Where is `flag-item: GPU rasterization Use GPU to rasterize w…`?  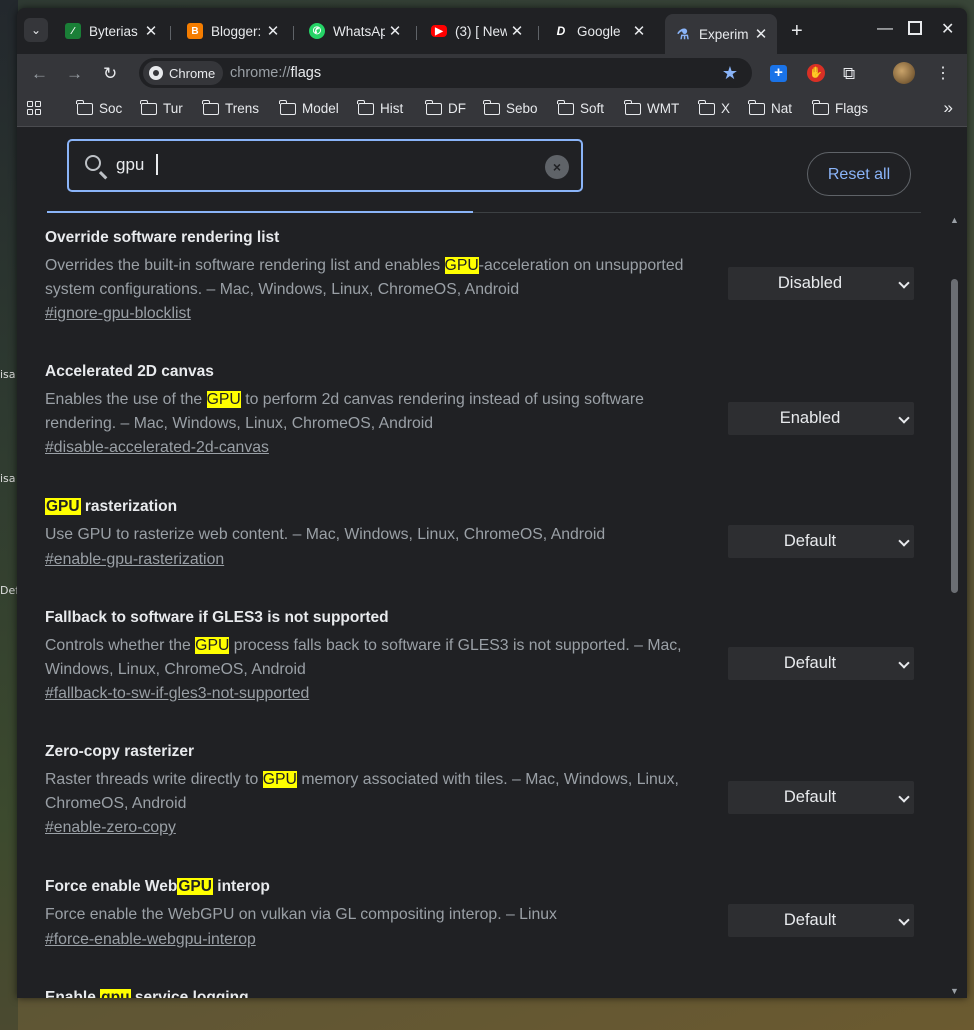
flag-item: GPU rasterization Use GPU to rasterize w… is located at coordinates (490, 533).